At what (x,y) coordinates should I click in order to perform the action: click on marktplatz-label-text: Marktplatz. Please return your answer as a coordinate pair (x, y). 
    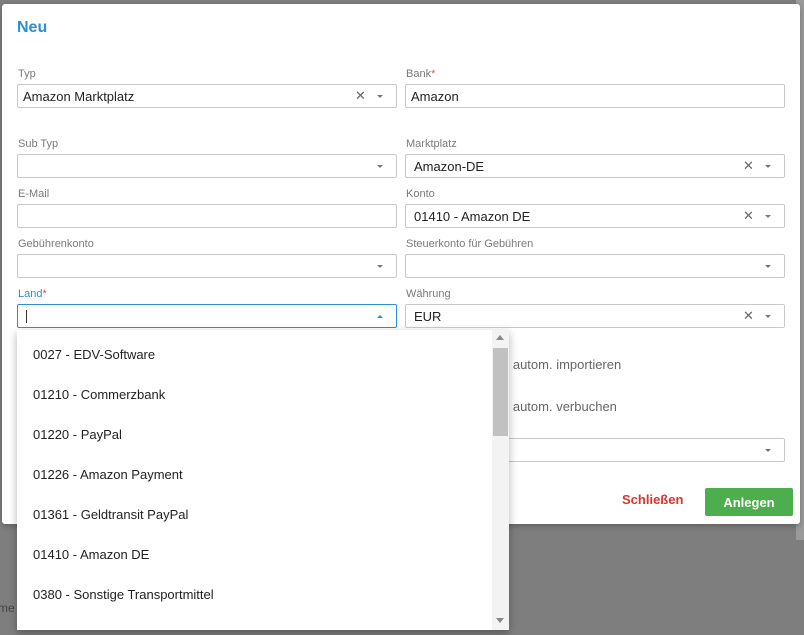
    Looking at the image, I should click on (431, 144).